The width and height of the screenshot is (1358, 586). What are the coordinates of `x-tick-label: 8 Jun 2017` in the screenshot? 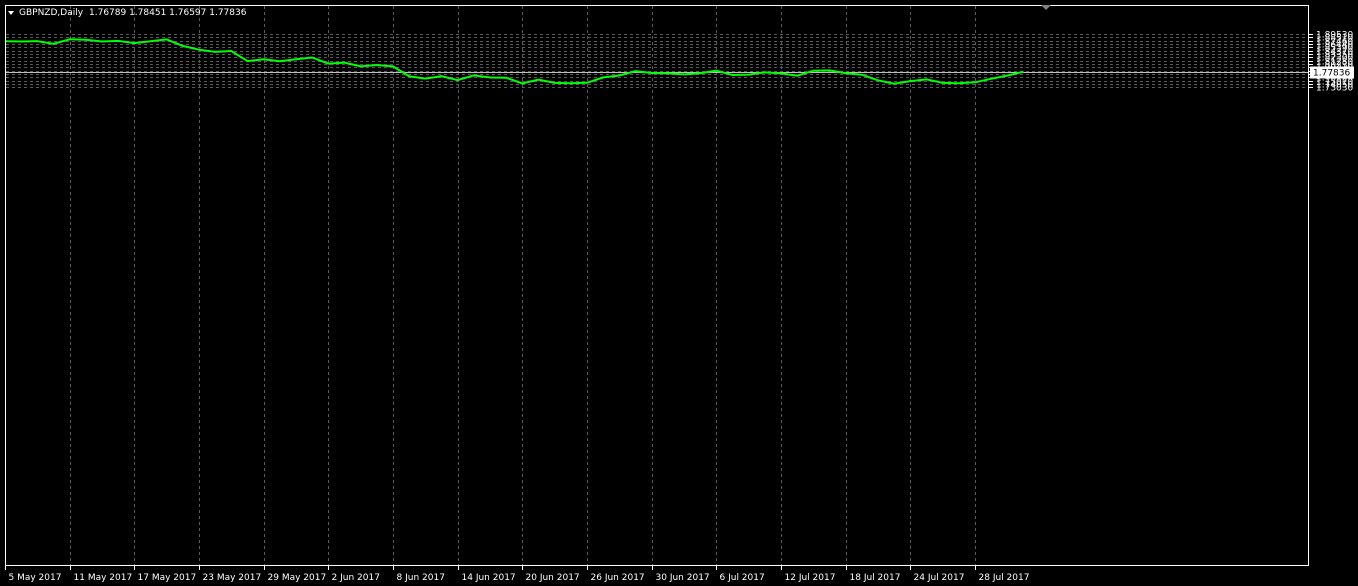 It's located at (421, 578).